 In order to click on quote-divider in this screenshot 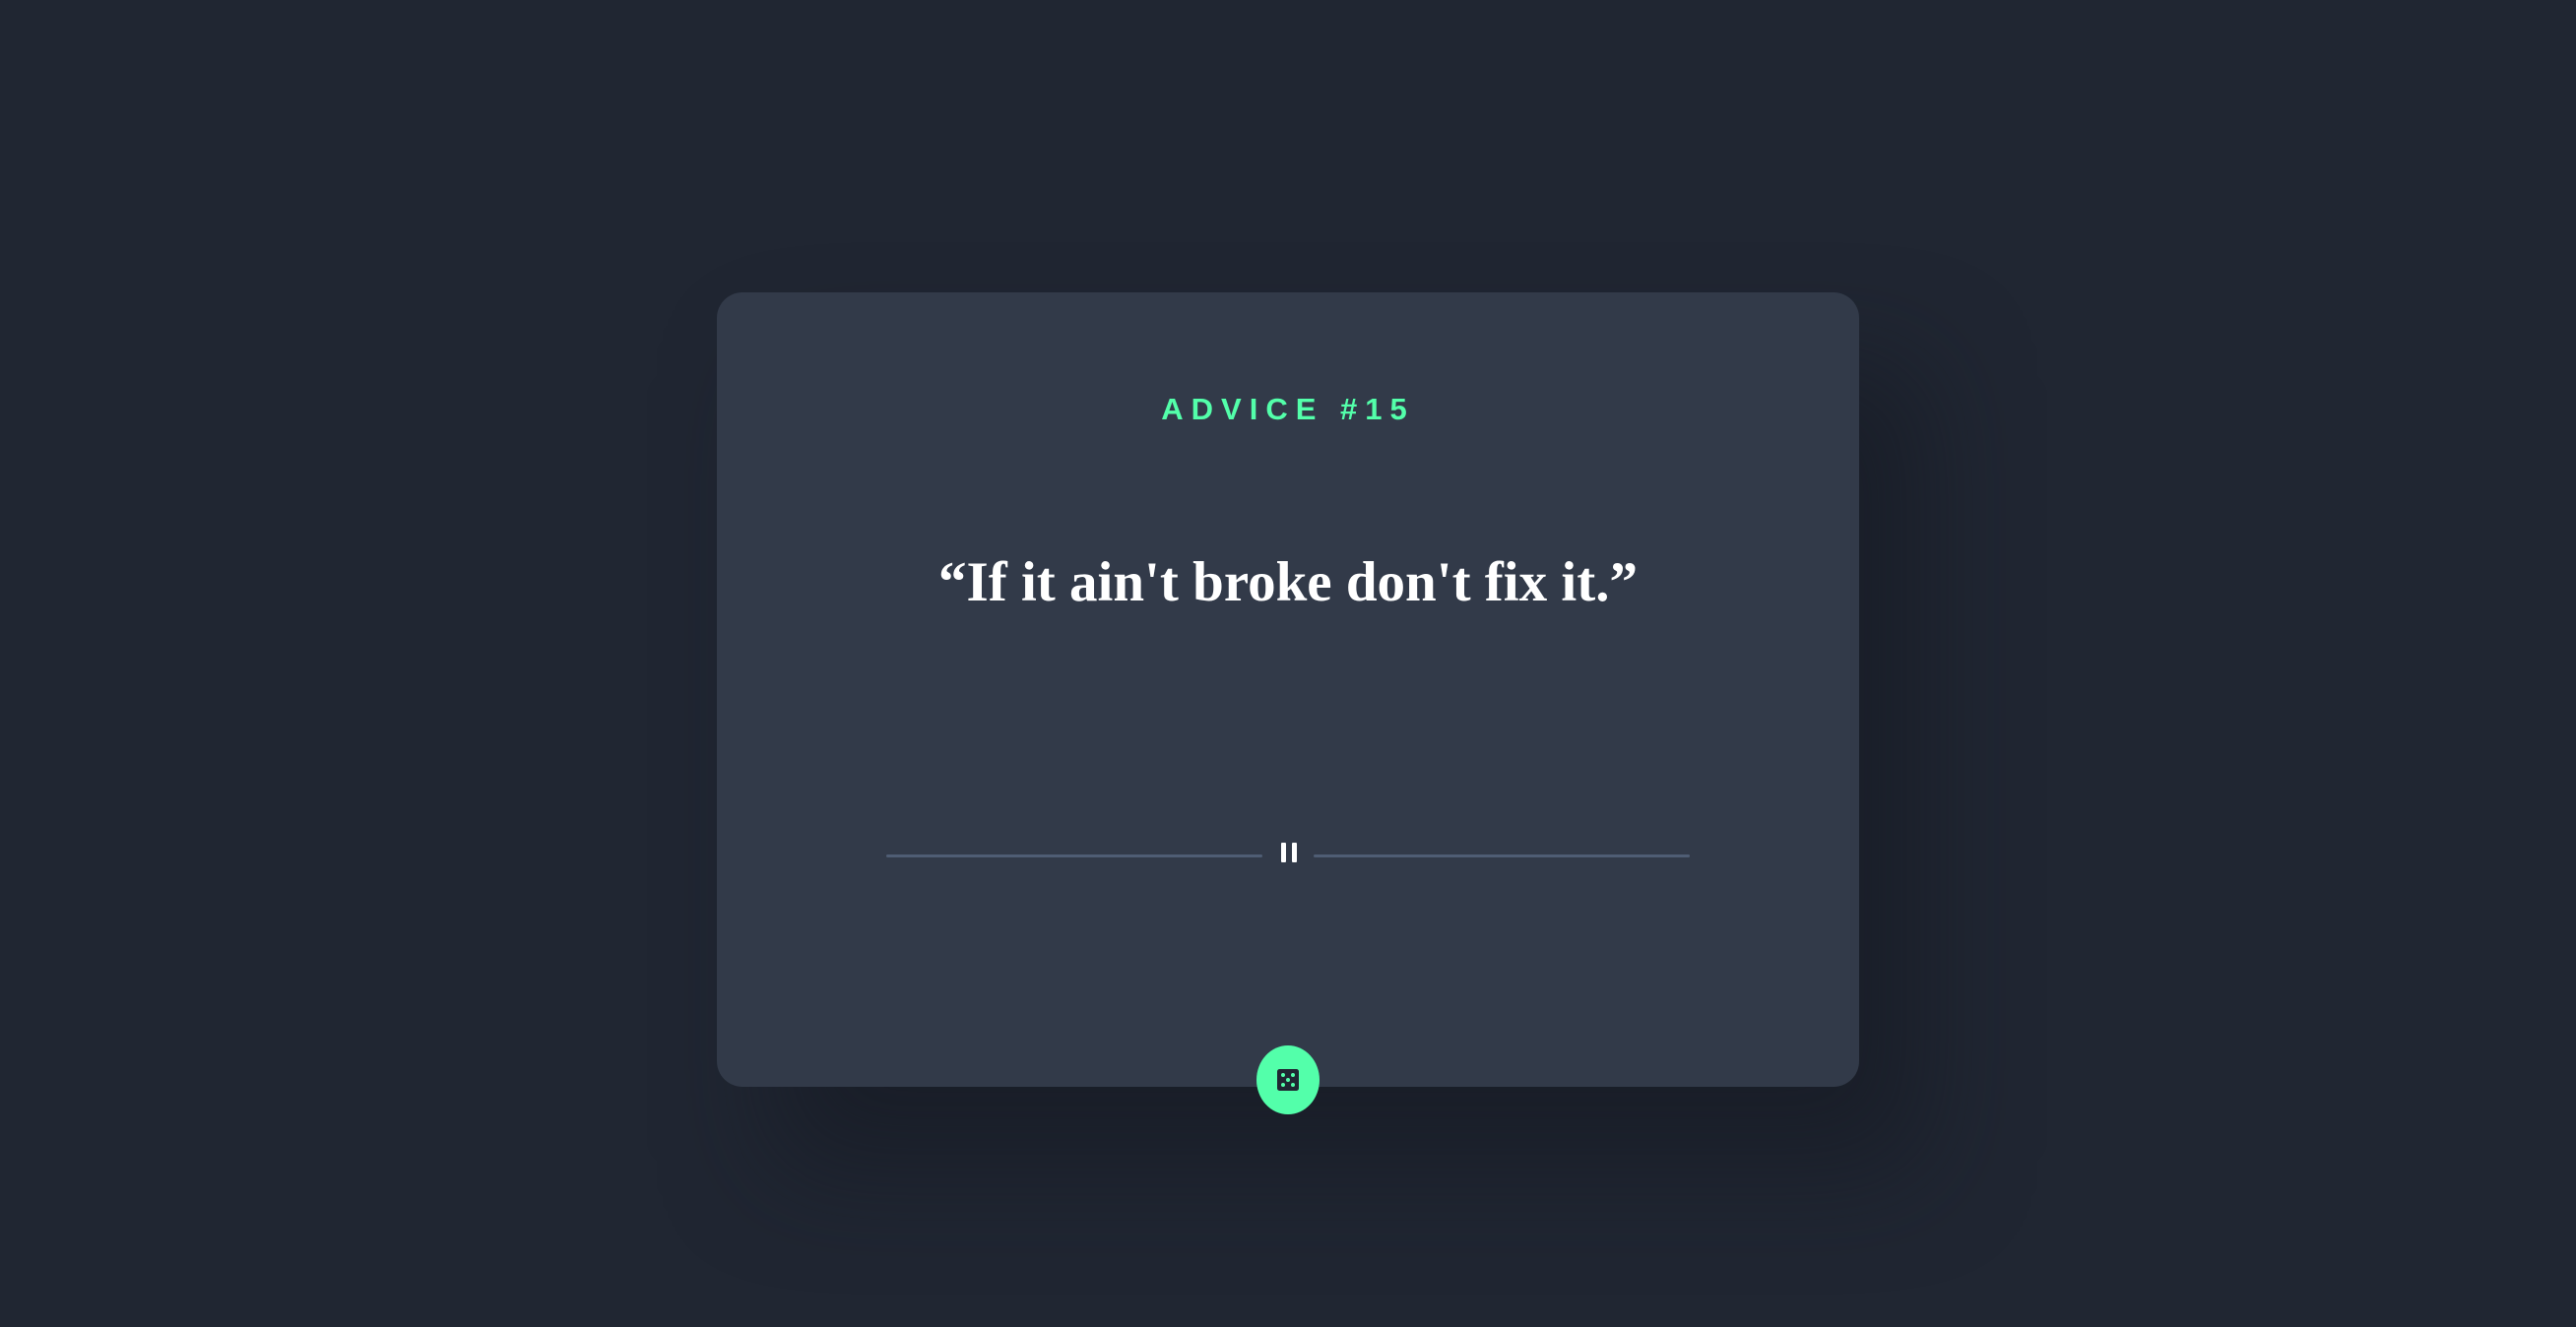, I will do `click(1288, 854)`.